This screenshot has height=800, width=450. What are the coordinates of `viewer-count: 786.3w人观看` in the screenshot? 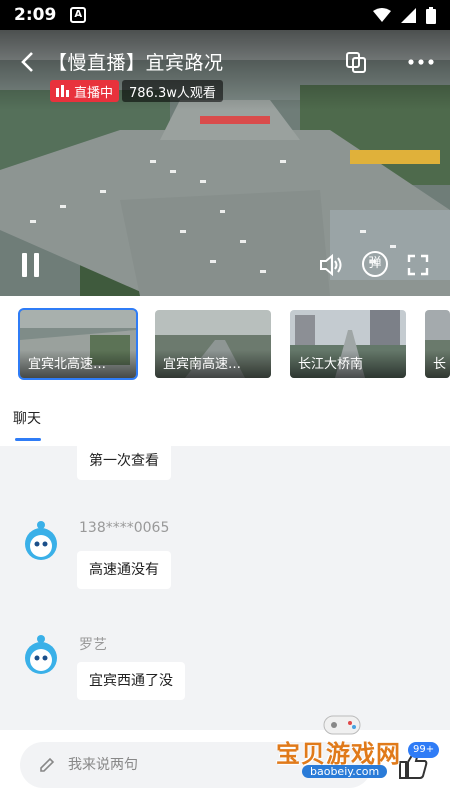 It's located at (172, 91).